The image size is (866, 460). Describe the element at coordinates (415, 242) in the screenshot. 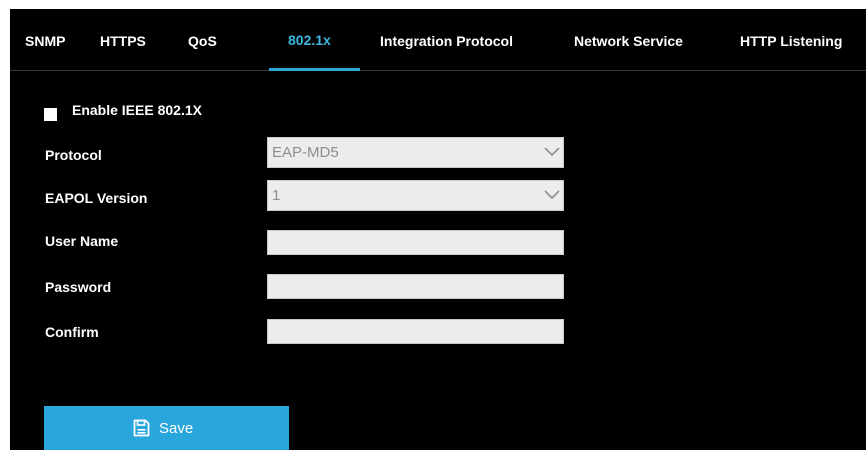

I see `user-name-input` at that location.